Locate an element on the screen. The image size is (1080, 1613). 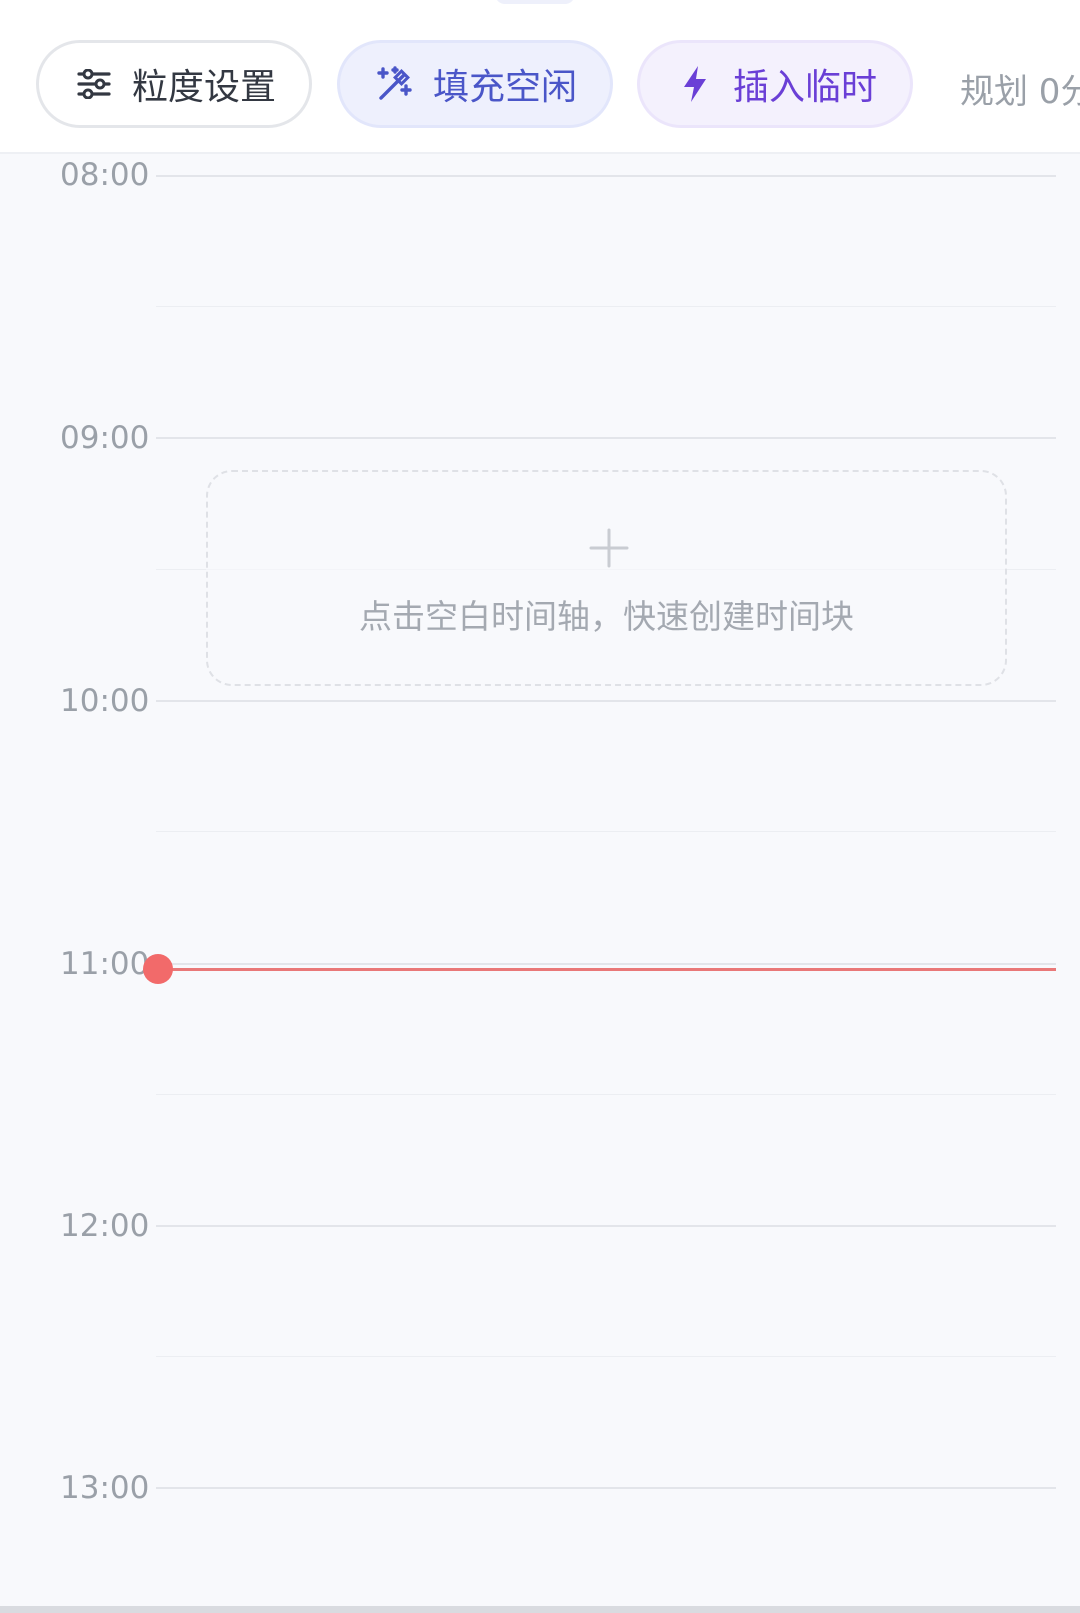
granularity-settings-button: 粒度设置 is located at coordinates (174, 84).